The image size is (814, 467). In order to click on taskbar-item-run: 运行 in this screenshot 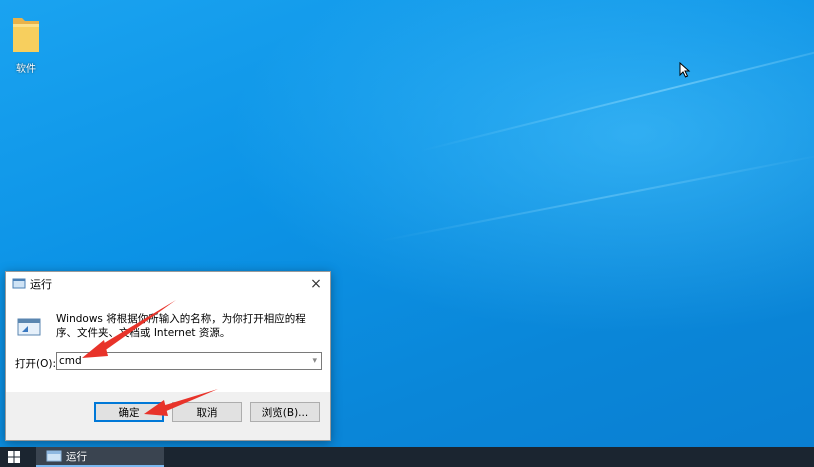, I will do `click(100, 457)`.